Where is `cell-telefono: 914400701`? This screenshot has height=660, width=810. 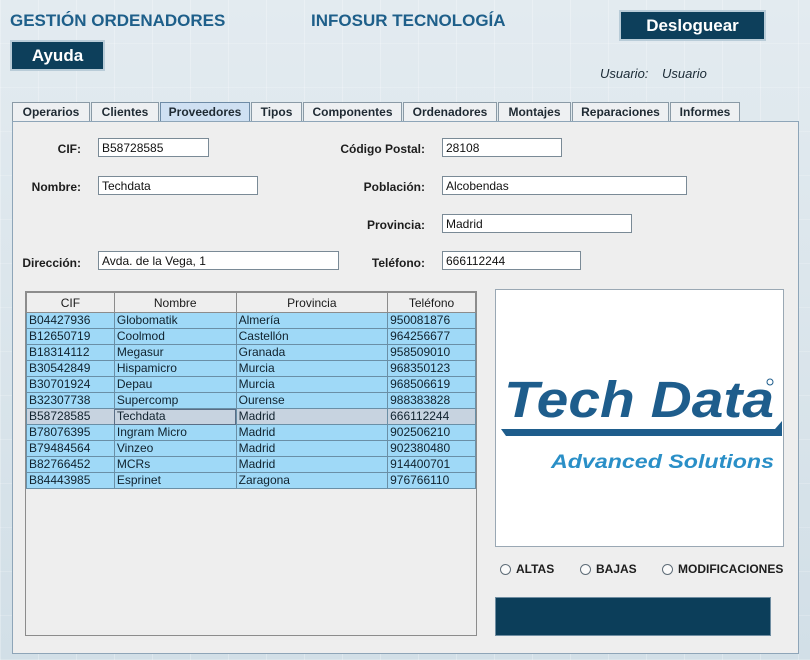
cell-telefono: 914400701 is located at coordinates (431, 464).